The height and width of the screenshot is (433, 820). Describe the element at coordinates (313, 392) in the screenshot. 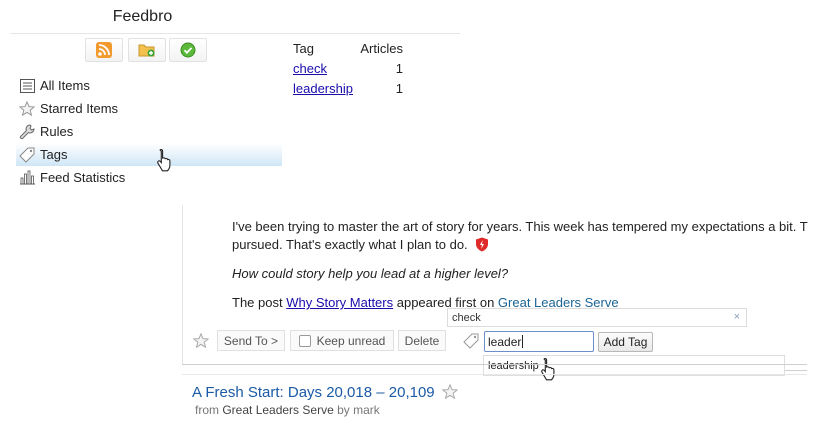

I see `next-article-title-text: A Fresh Start: Days 20,018 – 20,109` at that location.